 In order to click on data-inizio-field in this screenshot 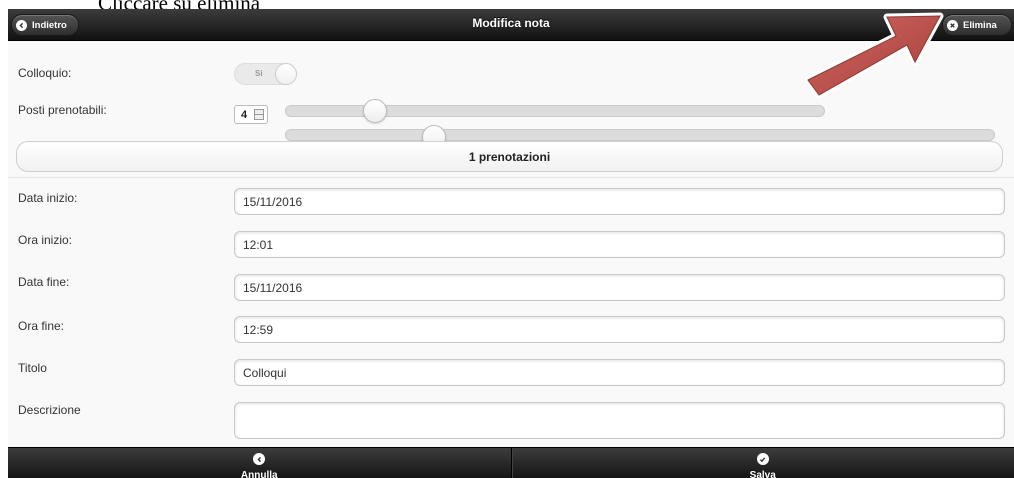, I will do `click(619, 201)`.